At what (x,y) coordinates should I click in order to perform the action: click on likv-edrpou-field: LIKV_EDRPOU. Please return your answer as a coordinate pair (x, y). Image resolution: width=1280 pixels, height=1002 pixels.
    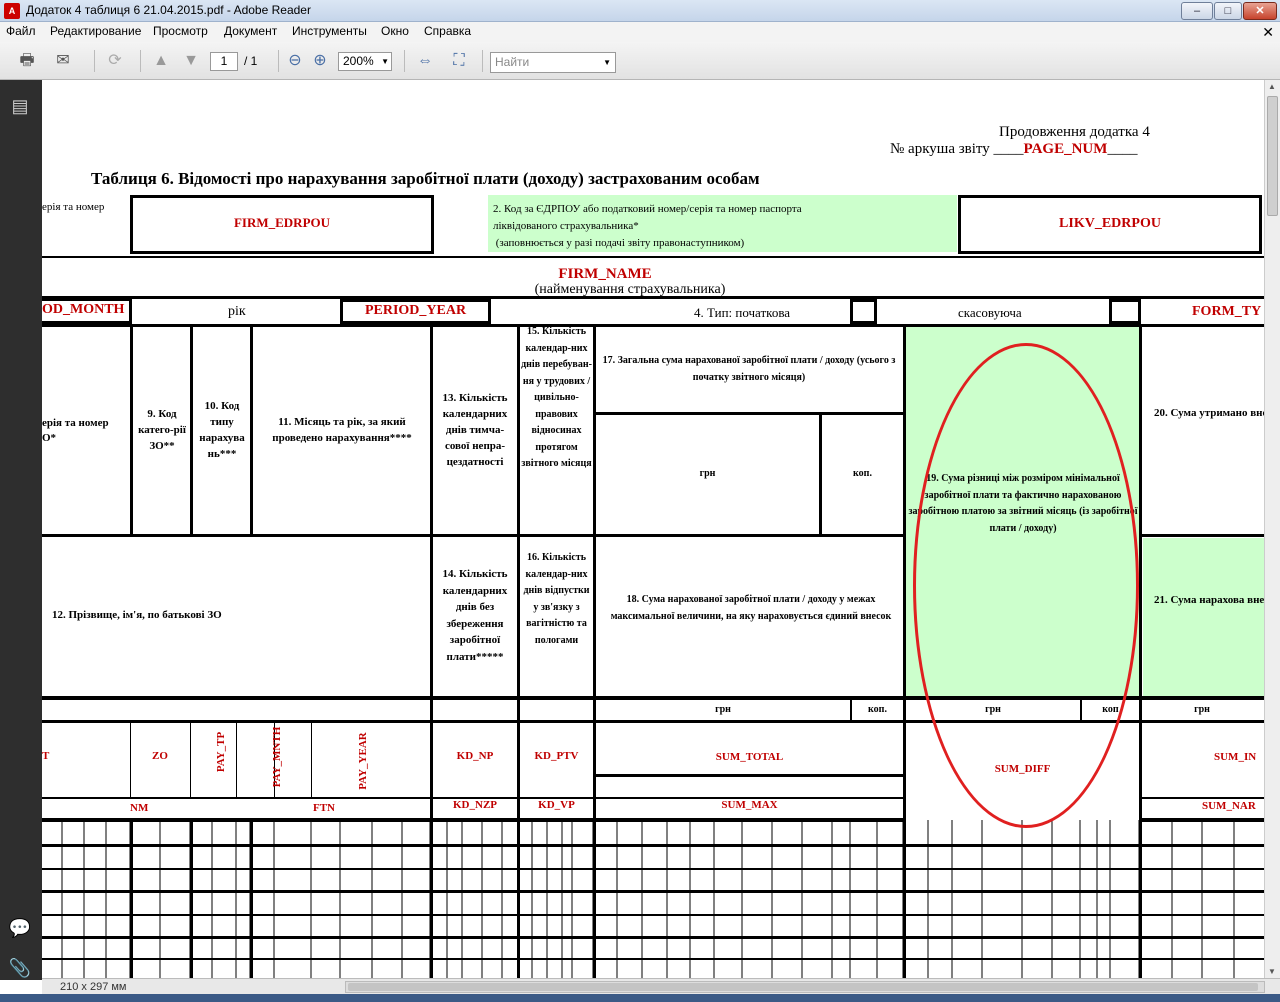
    Looking at the image, I should click on (1110, 223).